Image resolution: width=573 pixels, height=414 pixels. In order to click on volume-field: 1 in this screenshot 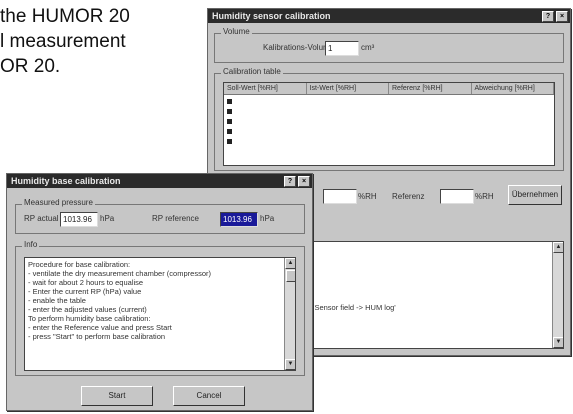, I will do `click(342, 48)`.